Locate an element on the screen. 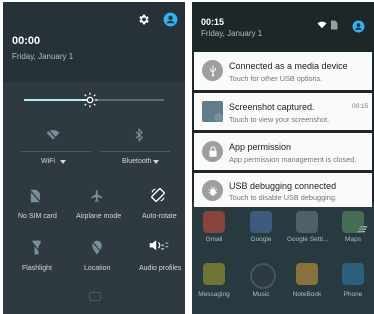 The image size is (374, 314). music-icon is located at coordinates (263, 276).